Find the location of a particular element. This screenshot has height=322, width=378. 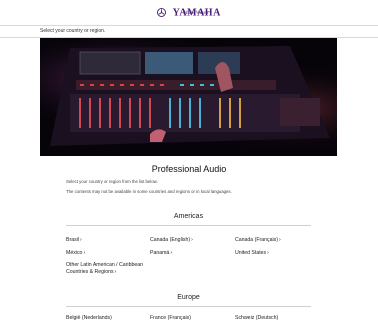

country-link-panama: Panamá› is located at coordinates (171, 253).